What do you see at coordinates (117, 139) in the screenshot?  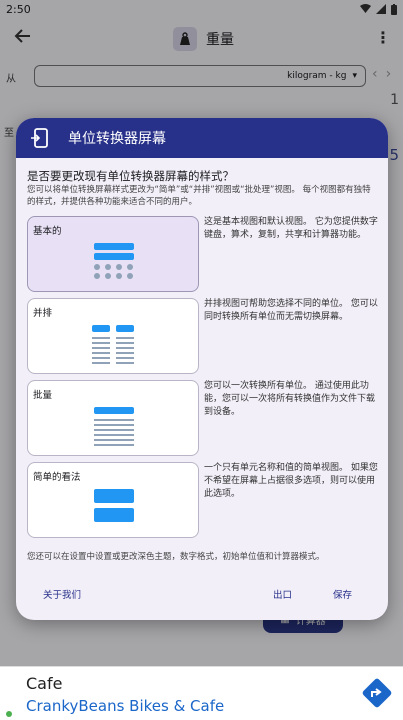 I see `dialog-title: 单位转换器屏幕` at bounding box center [117, 139].